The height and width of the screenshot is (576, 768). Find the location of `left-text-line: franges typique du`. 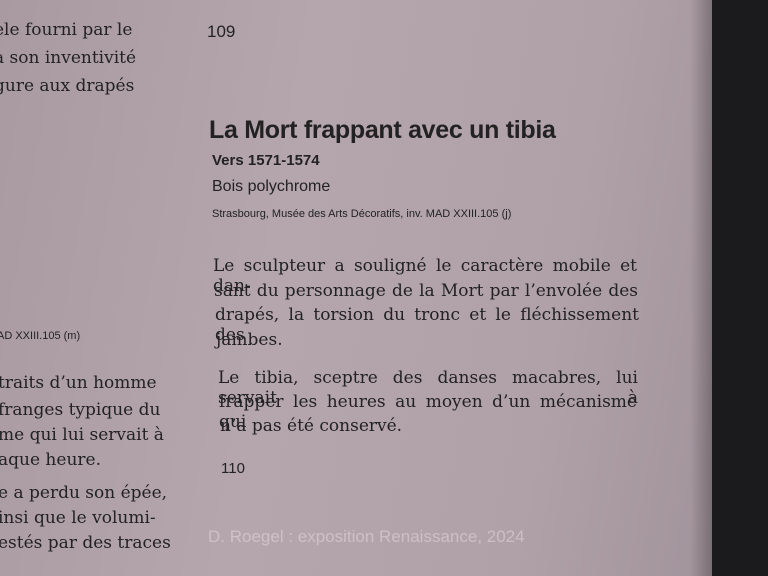

left-text-line: franges typique du is located at coordinates (80, 410).